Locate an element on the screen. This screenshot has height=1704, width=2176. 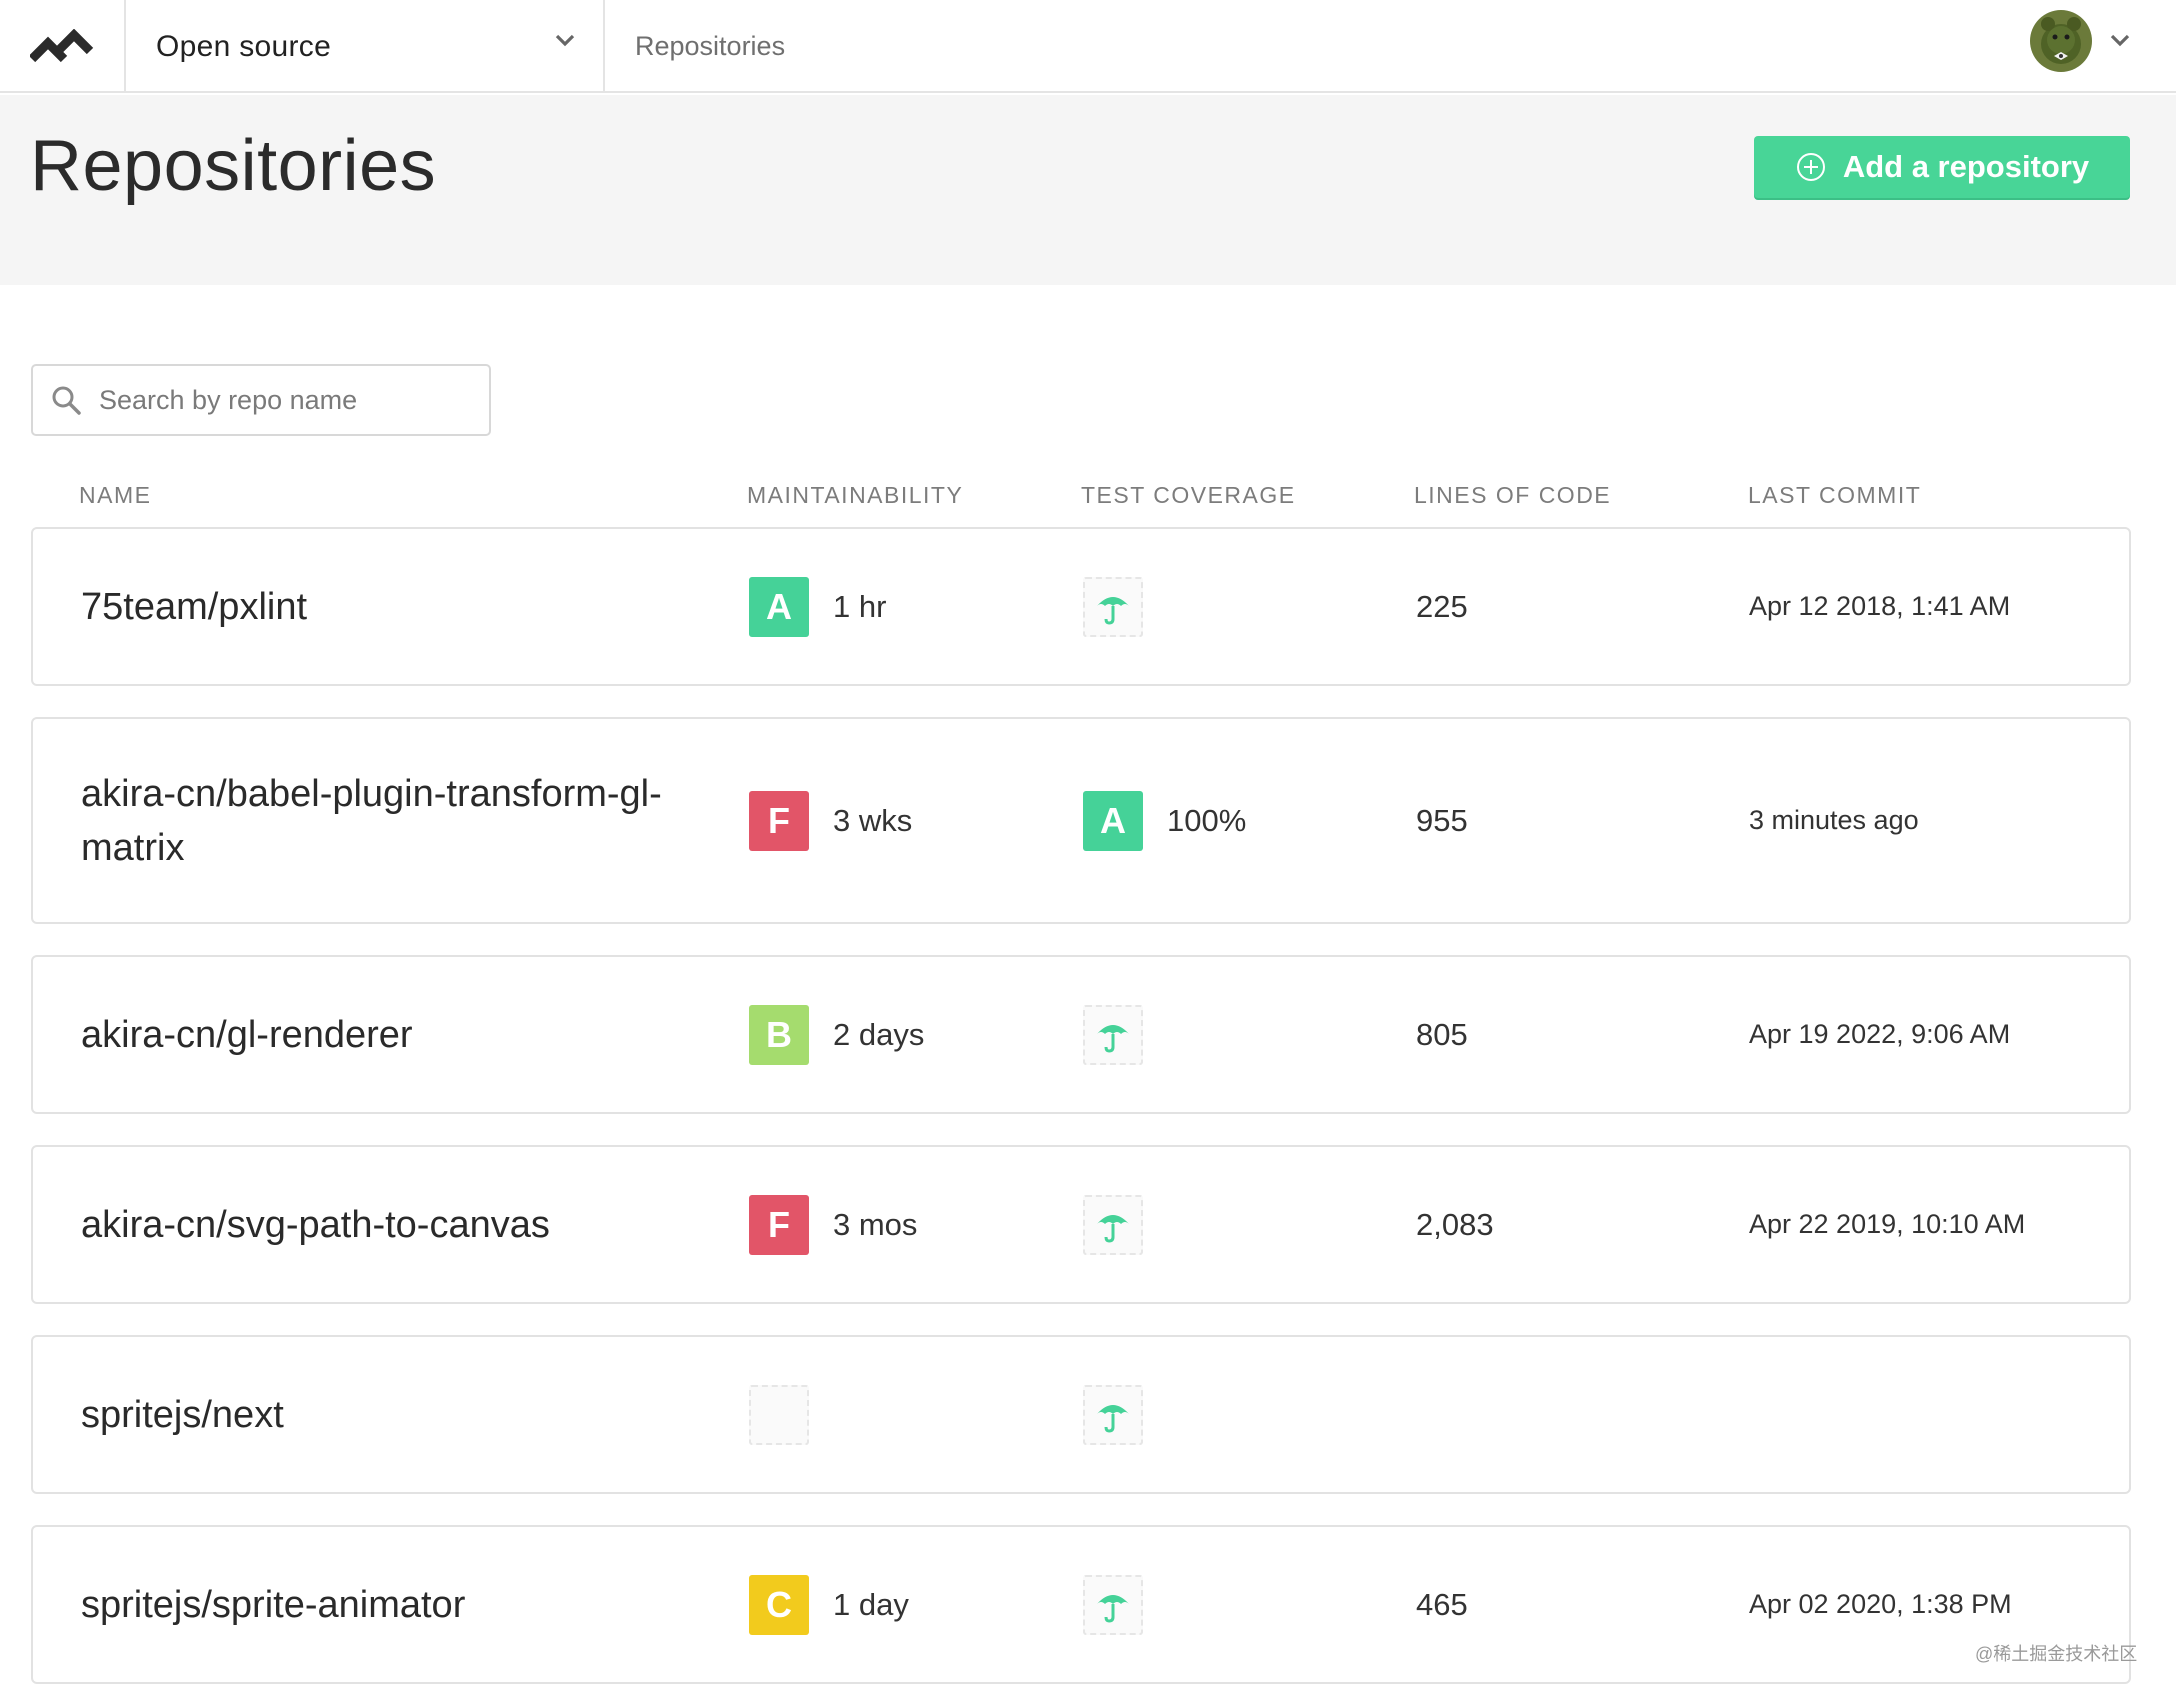
column-header-maintainability: MAINTAINABILITY is located at coordinates (855, 495).